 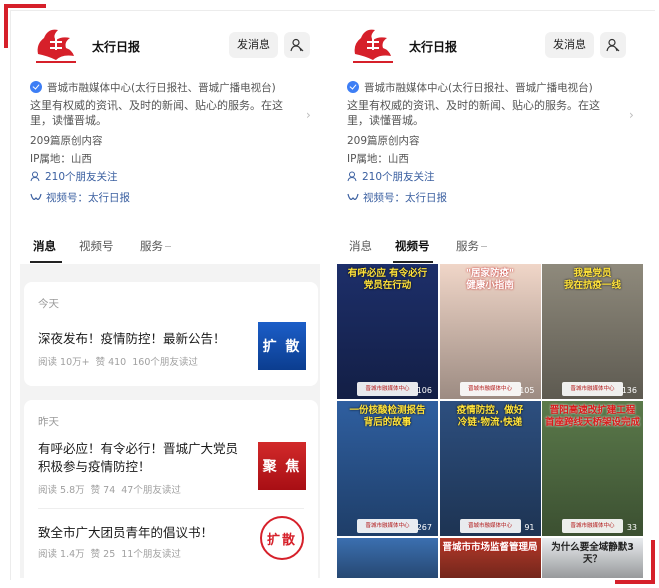 I want to click on video-caption: 晋城市市场监督管理局, so click(x=490, y=547).